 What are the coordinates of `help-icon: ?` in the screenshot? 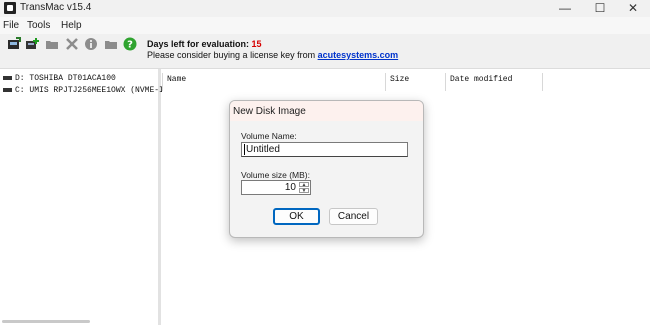 It's located at (130, 44).